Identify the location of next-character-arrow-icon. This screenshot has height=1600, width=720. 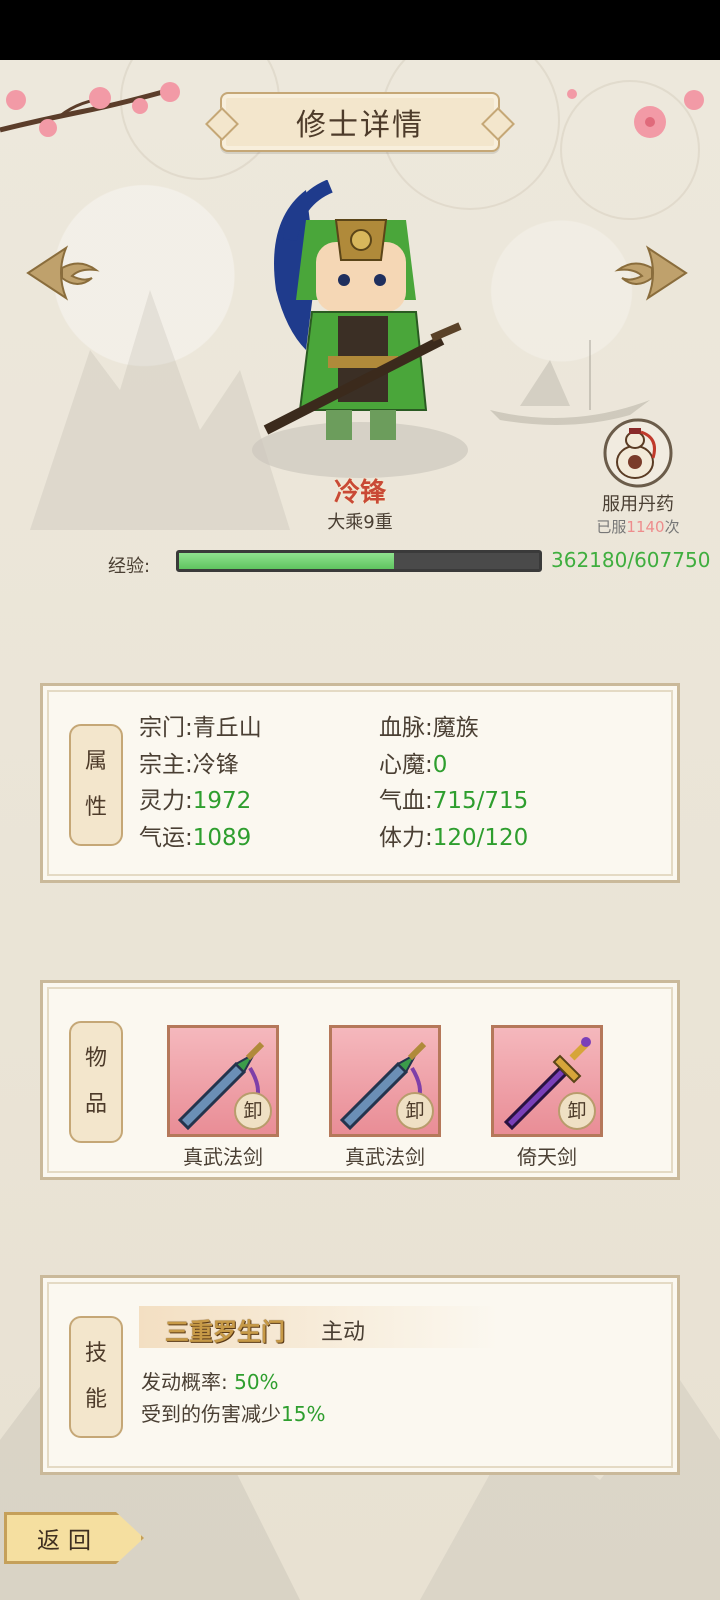
(652, 273).